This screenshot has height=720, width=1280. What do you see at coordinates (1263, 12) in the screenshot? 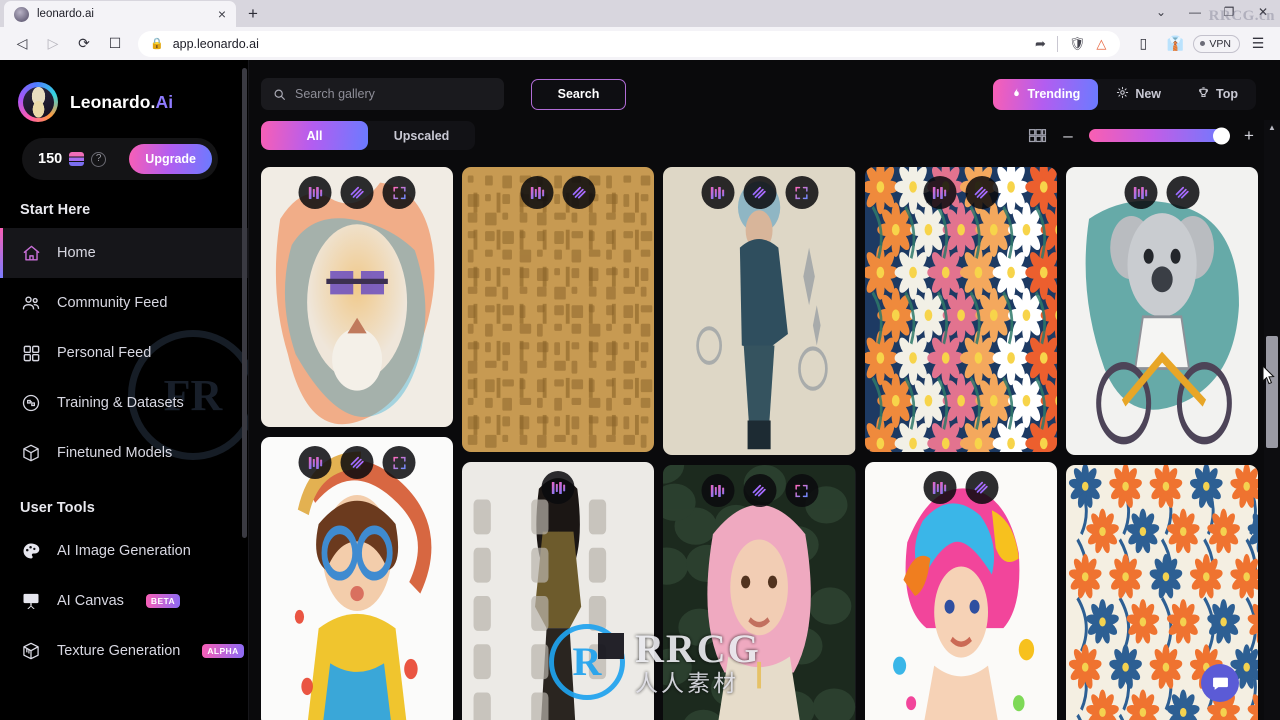
I see `window-close-icon: ✕` at bounding box center [1263, 12].